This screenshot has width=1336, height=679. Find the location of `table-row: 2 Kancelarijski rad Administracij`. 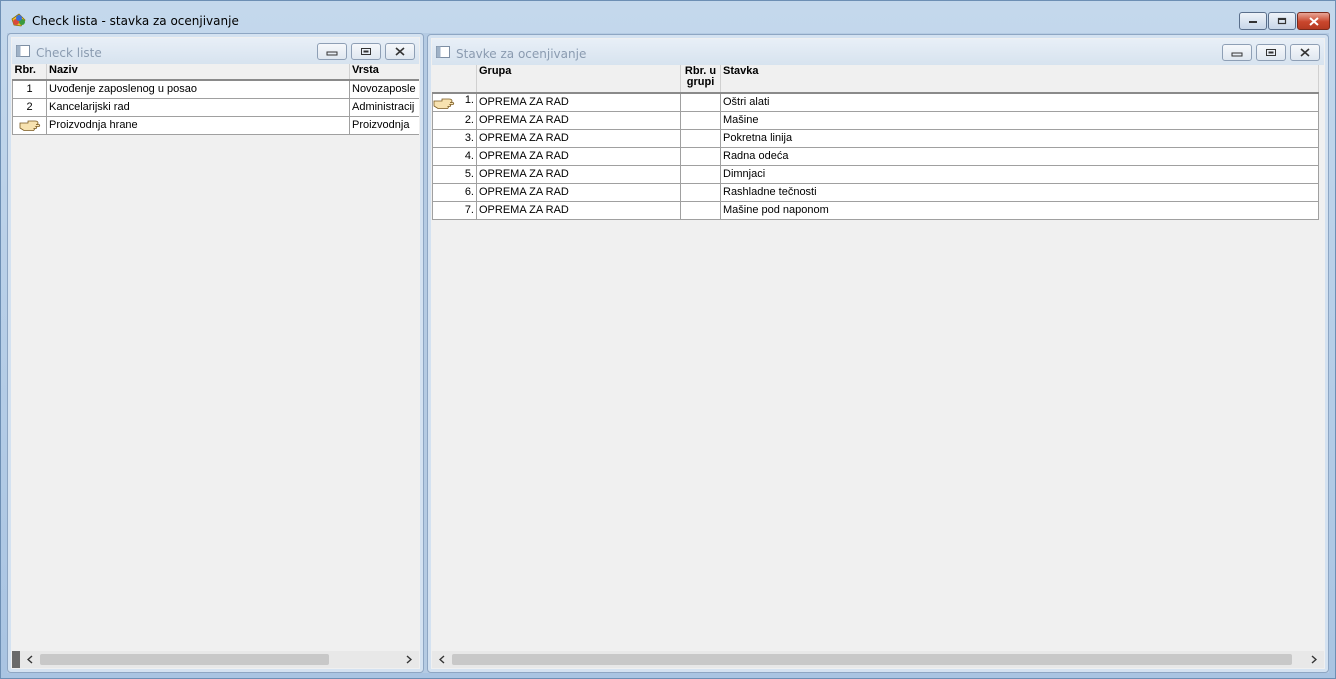

table-row: 2 Kancelarijski rad Administracij is located at coordinates (215, 107).